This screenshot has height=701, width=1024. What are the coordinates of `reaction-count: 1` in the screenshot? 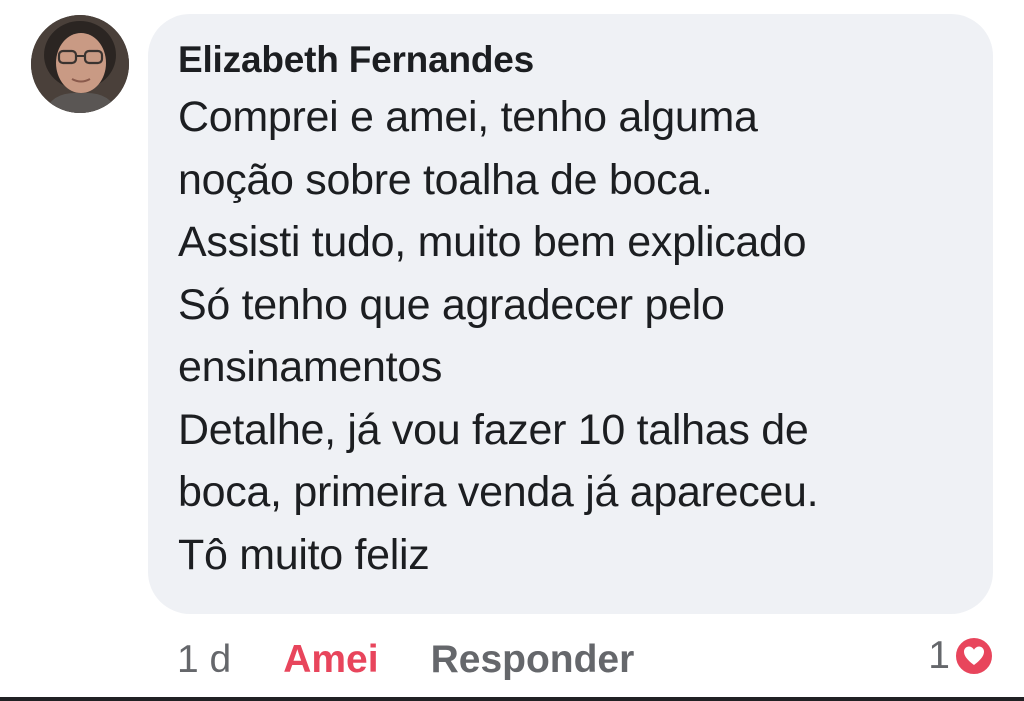 It's located at (939, 655).